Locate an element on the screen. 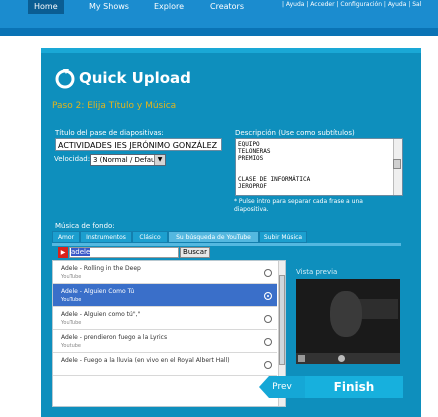  description-line: TELONERAS is located at coordinates (254, 151).